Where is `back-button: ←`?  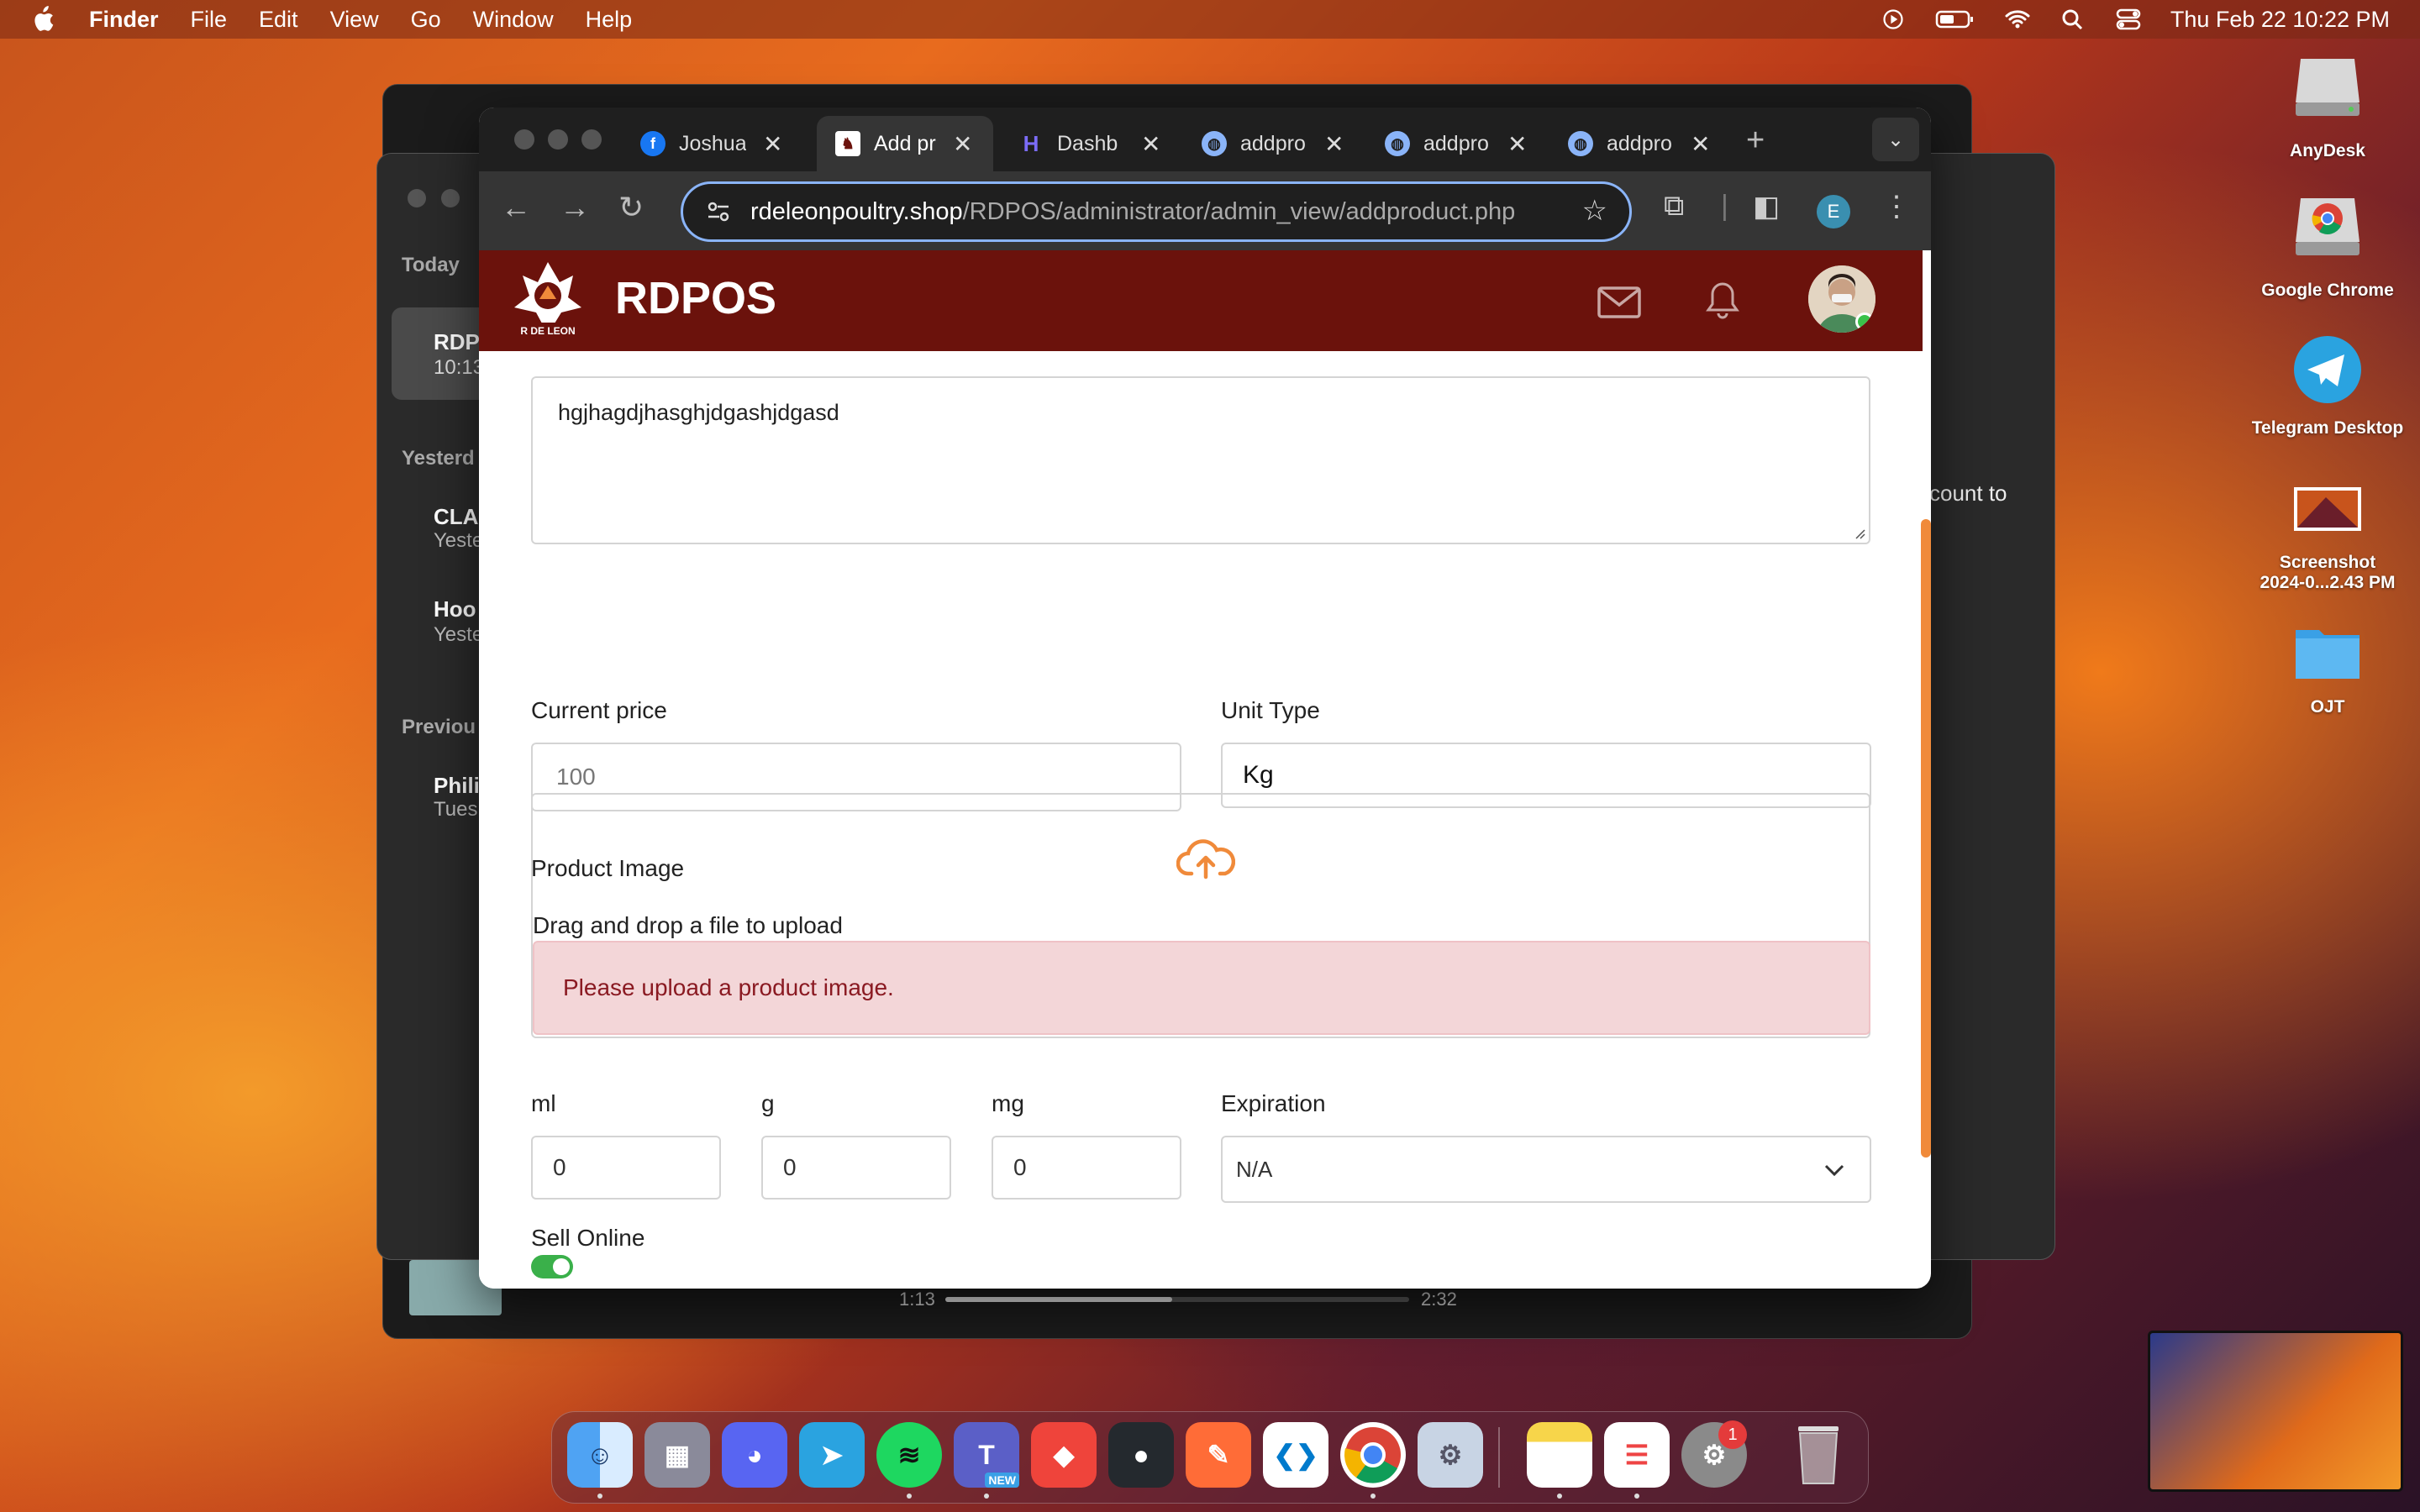 back-button: ← is located at coordinates (516, 207).